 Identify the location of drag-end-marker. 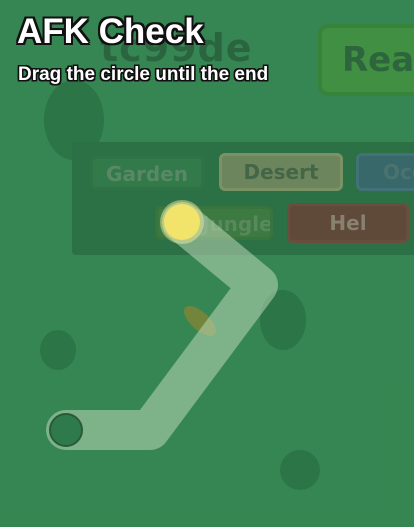
(66, 430).